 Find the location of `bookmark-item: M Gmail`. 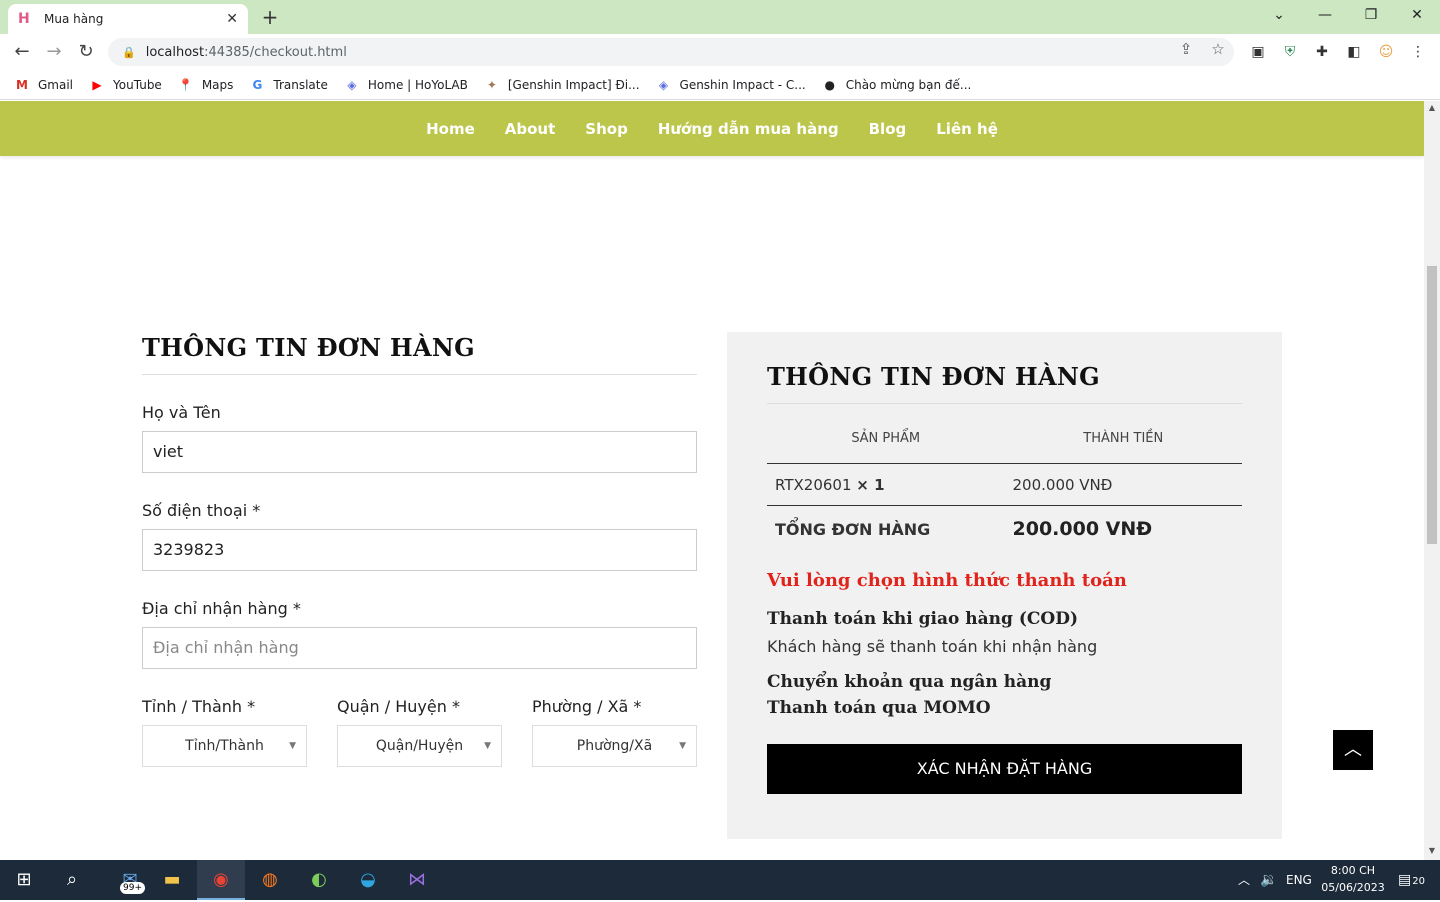

bookmark-item: M Gmail is located at coordinates (43, 85).